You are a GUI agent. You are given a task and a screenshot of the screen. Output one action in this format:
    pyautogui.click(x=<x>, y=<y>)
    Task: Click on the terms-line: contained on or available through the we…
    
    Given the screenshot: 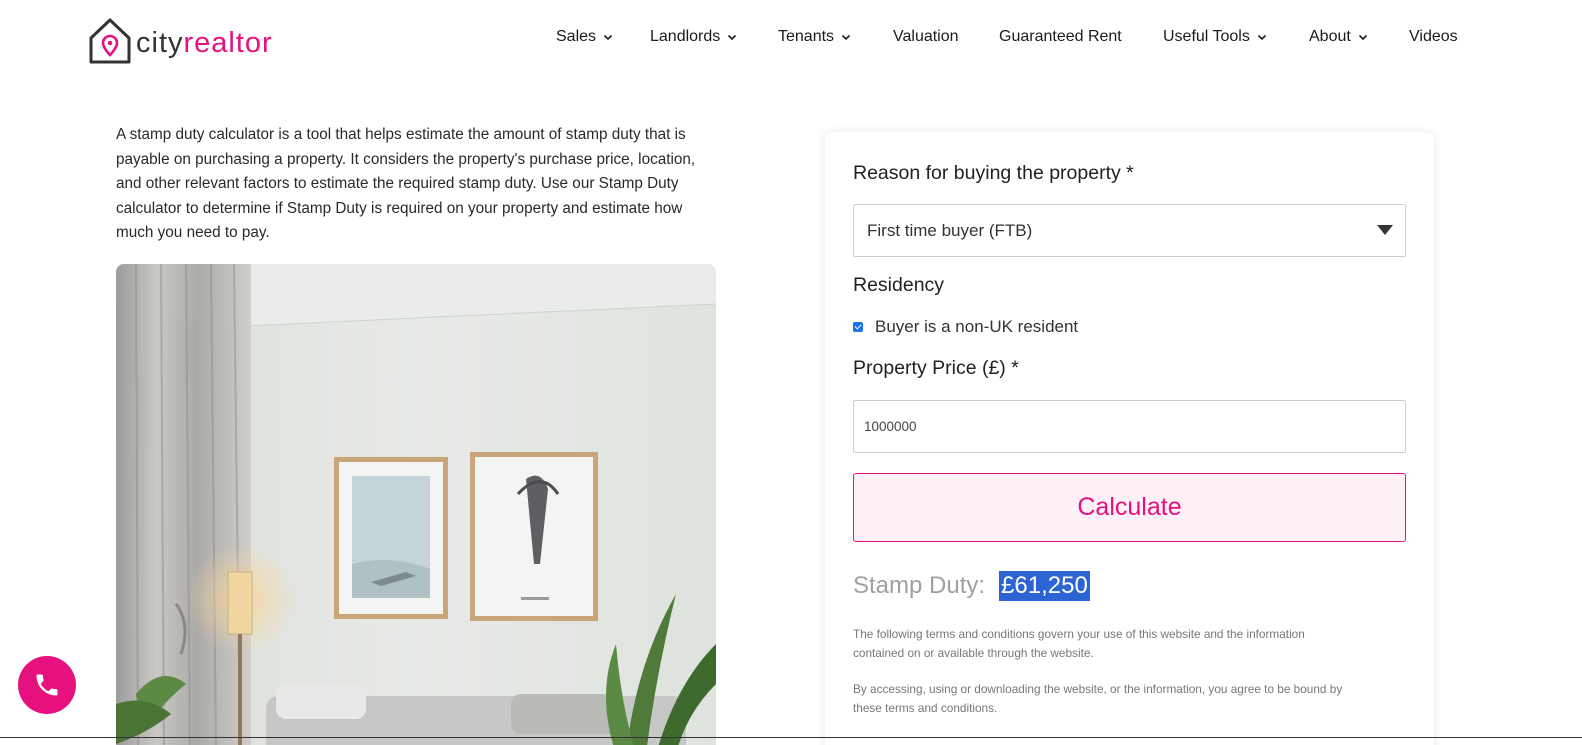 What is the action you would take?
    pyautogui.click(x=973, y=653)
    